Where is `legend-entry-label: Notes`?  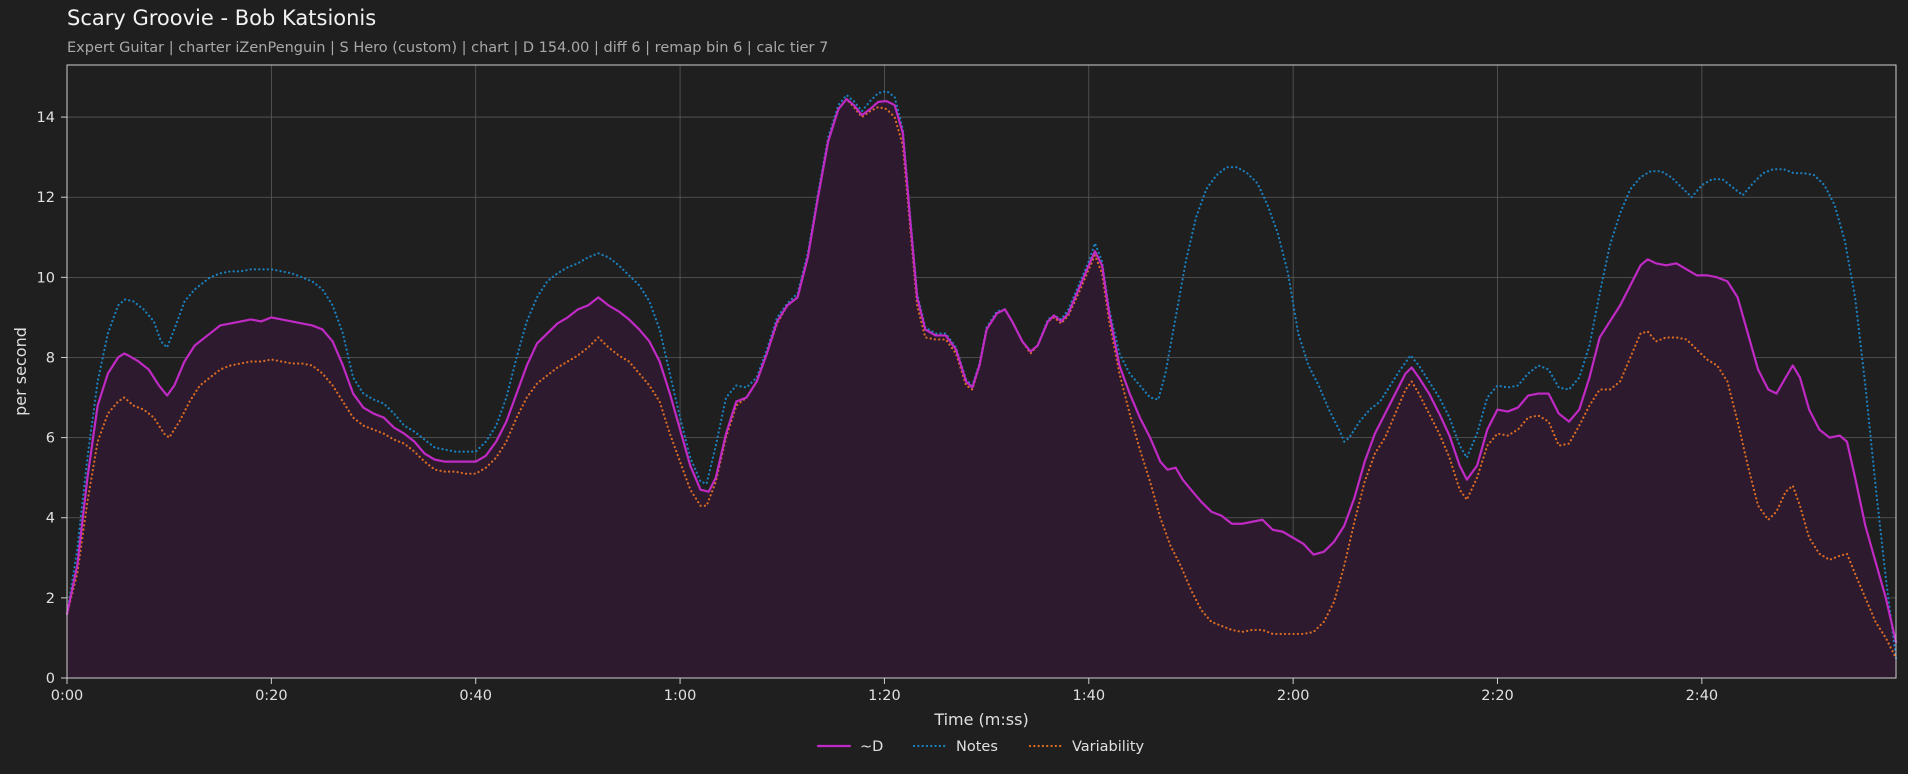
legend-entry-label: Notes is located at coordinates (977, 747).